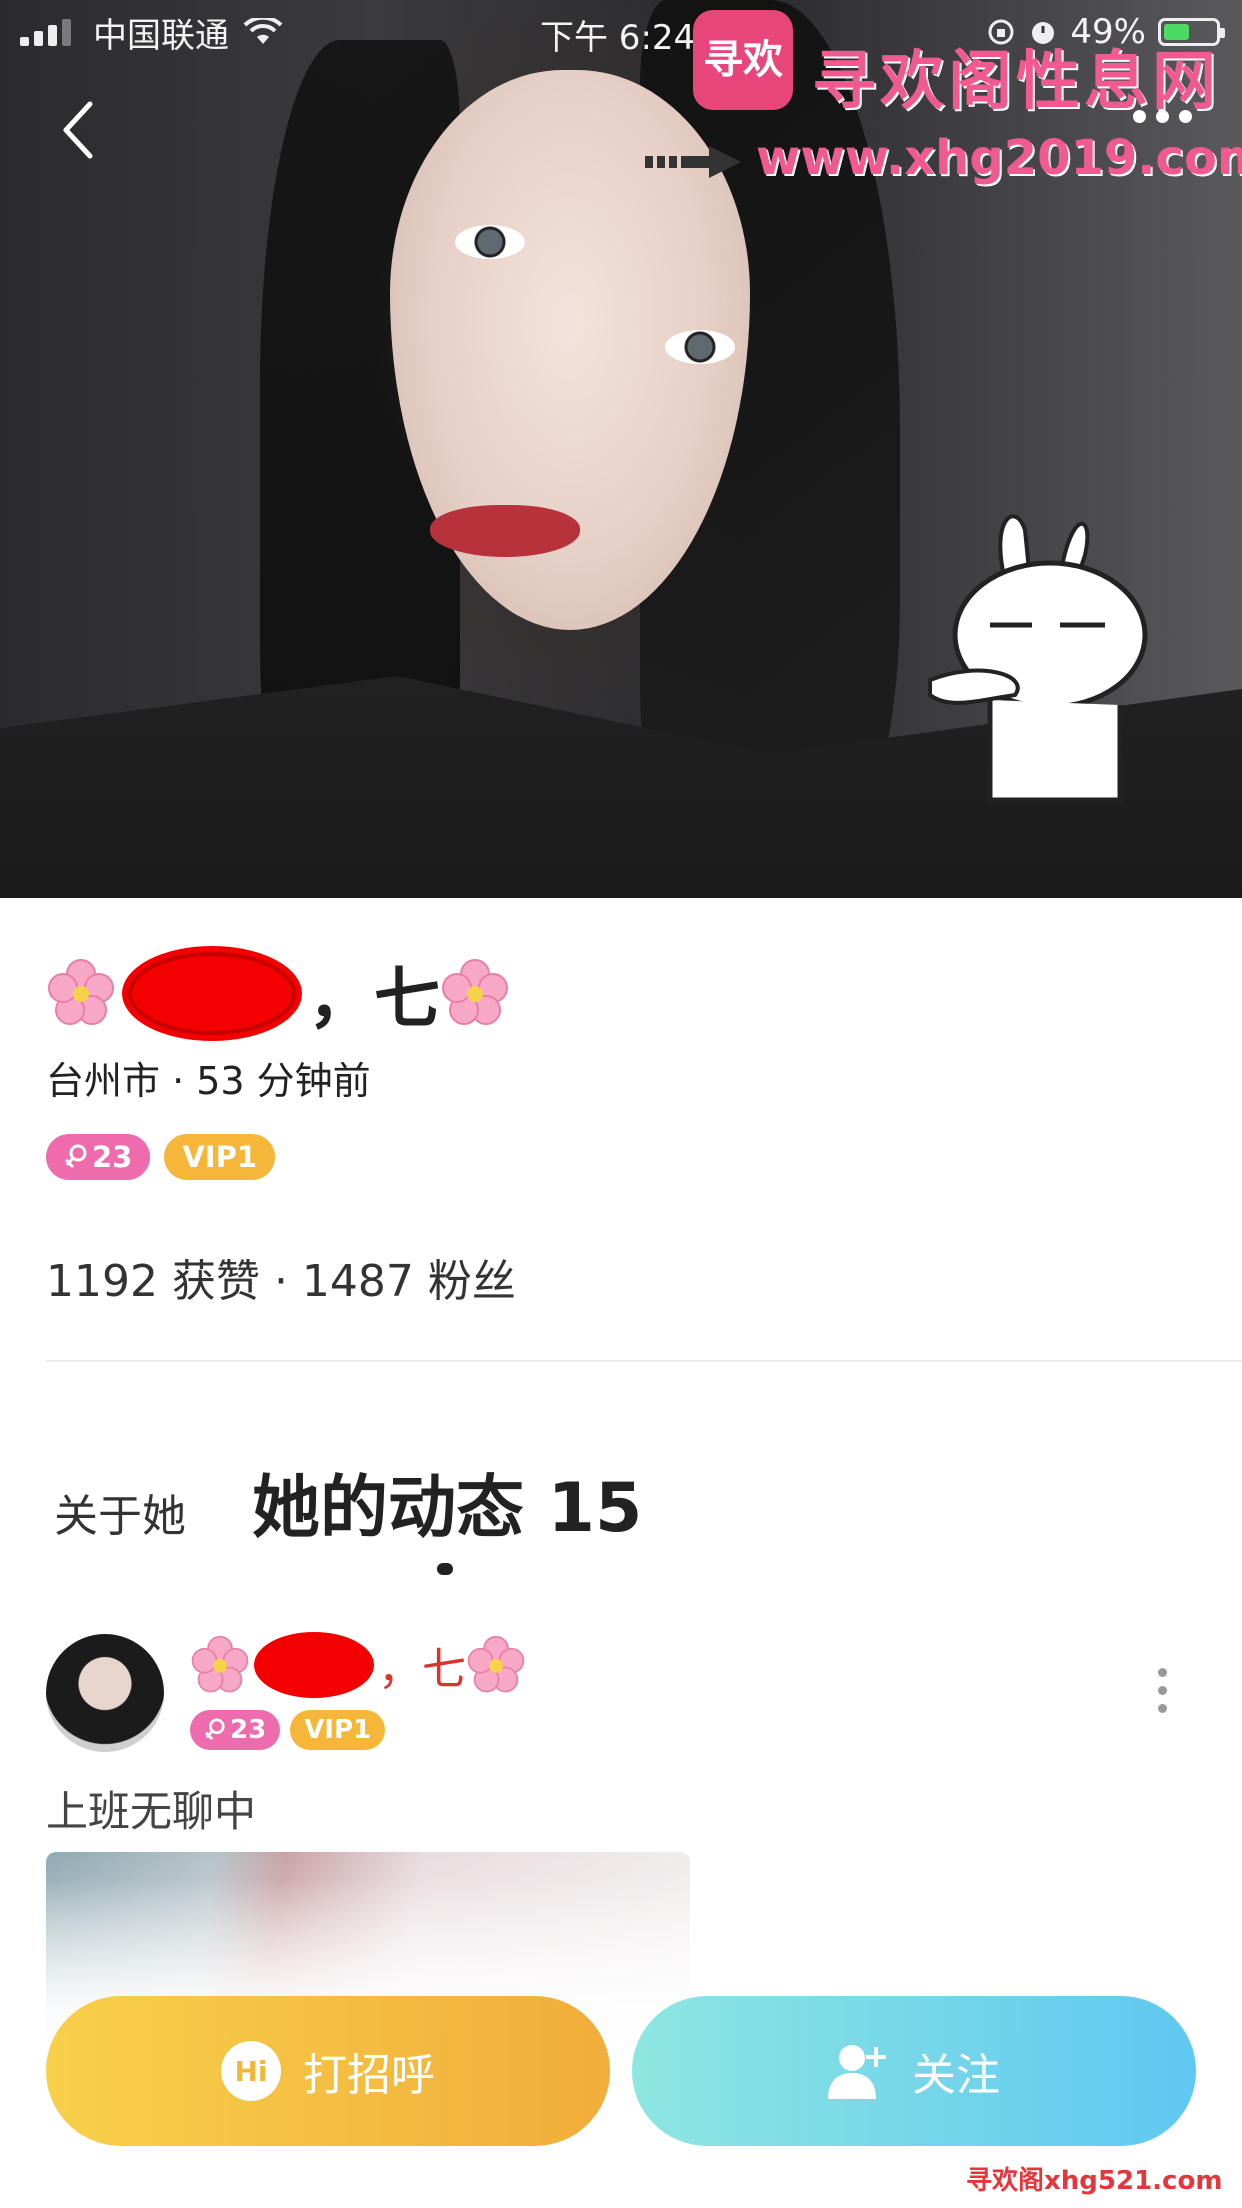  Describe the element at coordinates (374, 998) in the screenshot. I see `profile-name-suffix: ，七` at that location.